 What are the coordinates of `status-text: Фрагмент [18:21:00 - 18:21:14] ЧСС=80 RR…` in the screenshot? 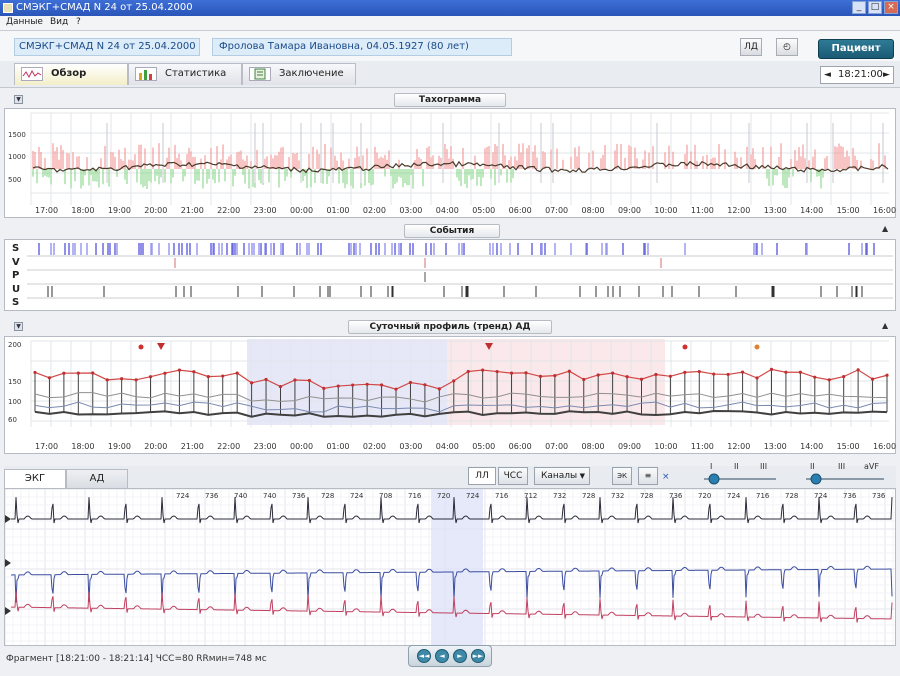 It's located at (136, 659).